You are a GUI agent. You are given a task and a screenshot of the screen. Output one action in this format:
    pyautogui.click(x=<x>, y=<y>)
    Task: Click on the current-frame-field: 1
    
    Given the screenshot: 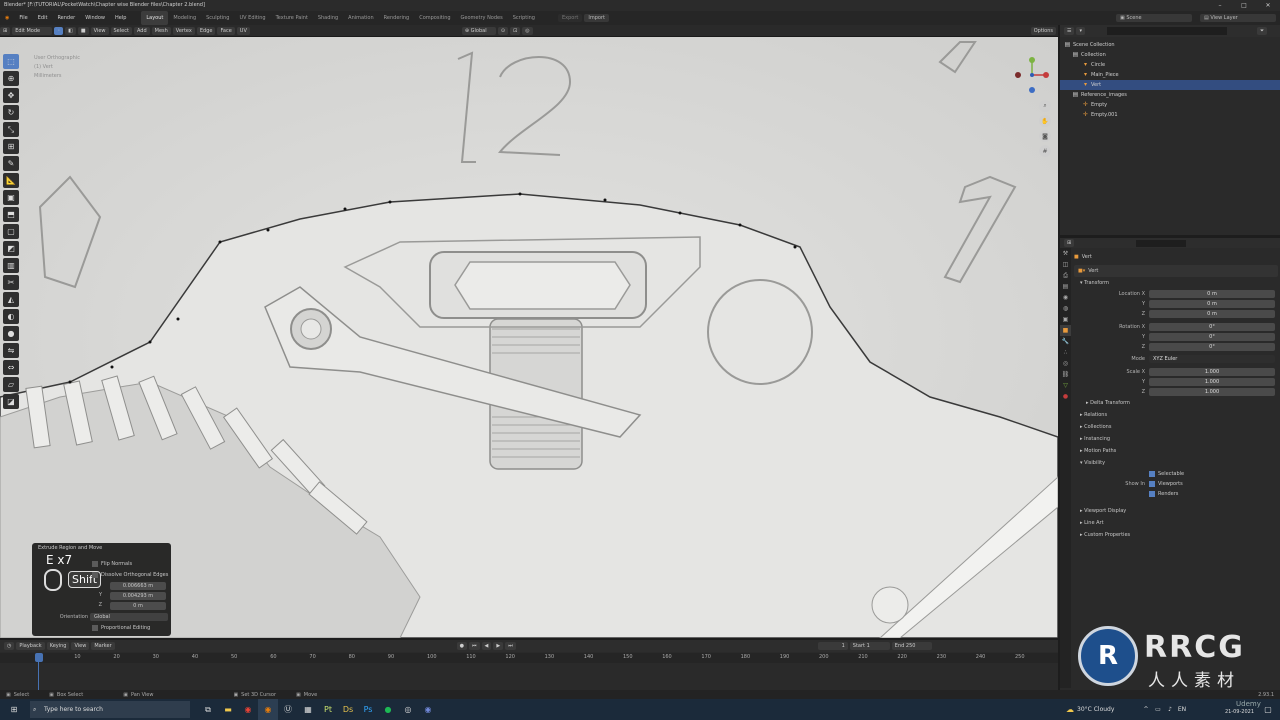 What is the action you would take?
    pyautogui.click(x=832, y=646)
    